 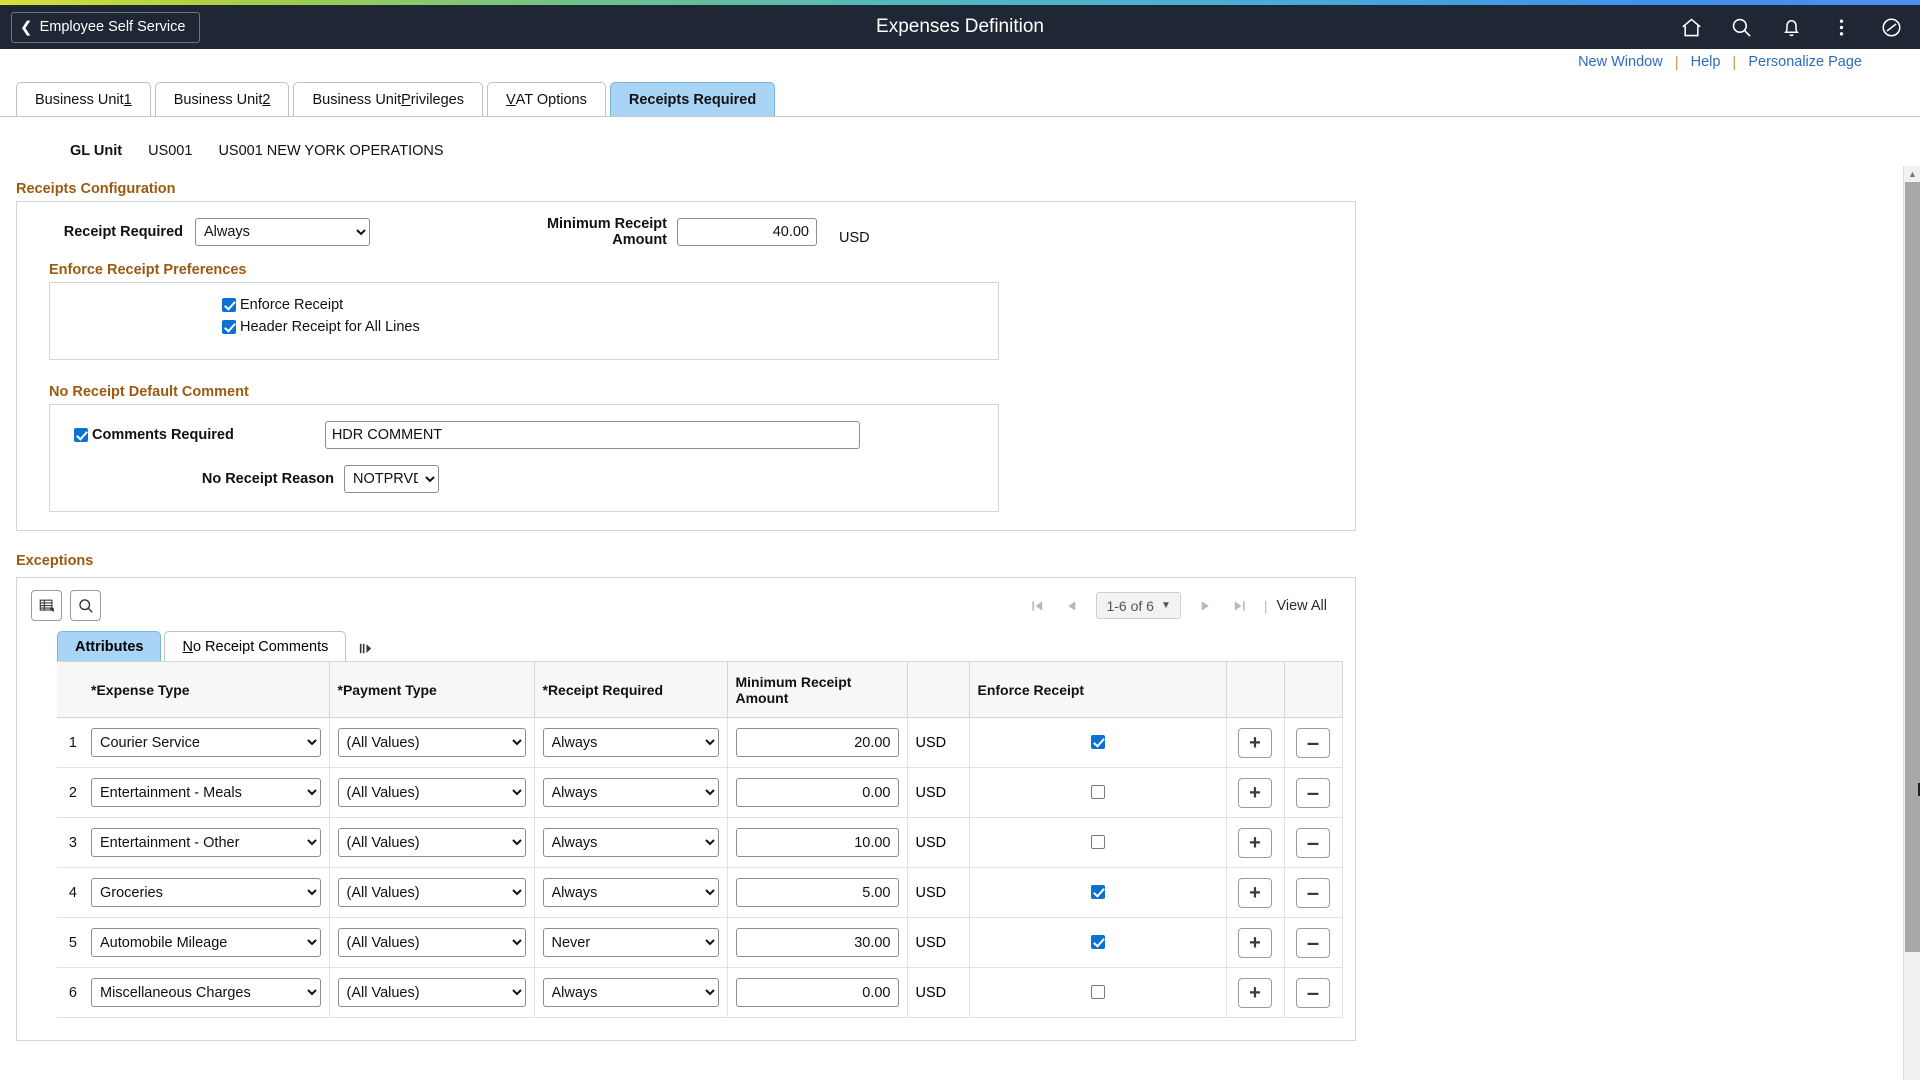 I want to click on help-link: Help, so click(x=1706, y=62).